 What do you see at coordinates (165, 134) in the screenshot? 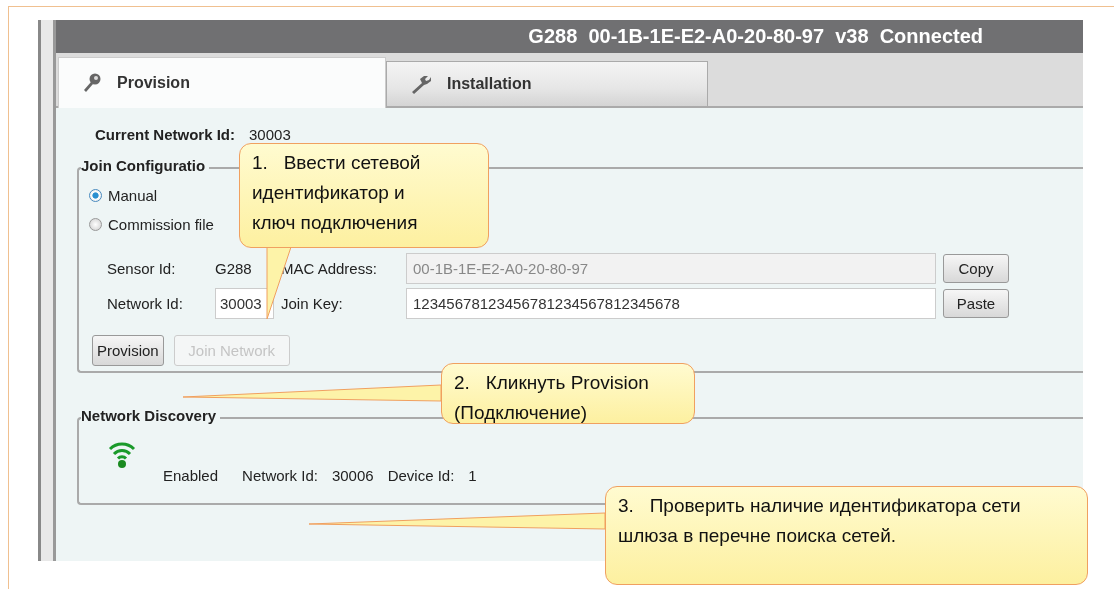
I see `current-network-label: Current Network Id:` at bounding box center [165, 134].